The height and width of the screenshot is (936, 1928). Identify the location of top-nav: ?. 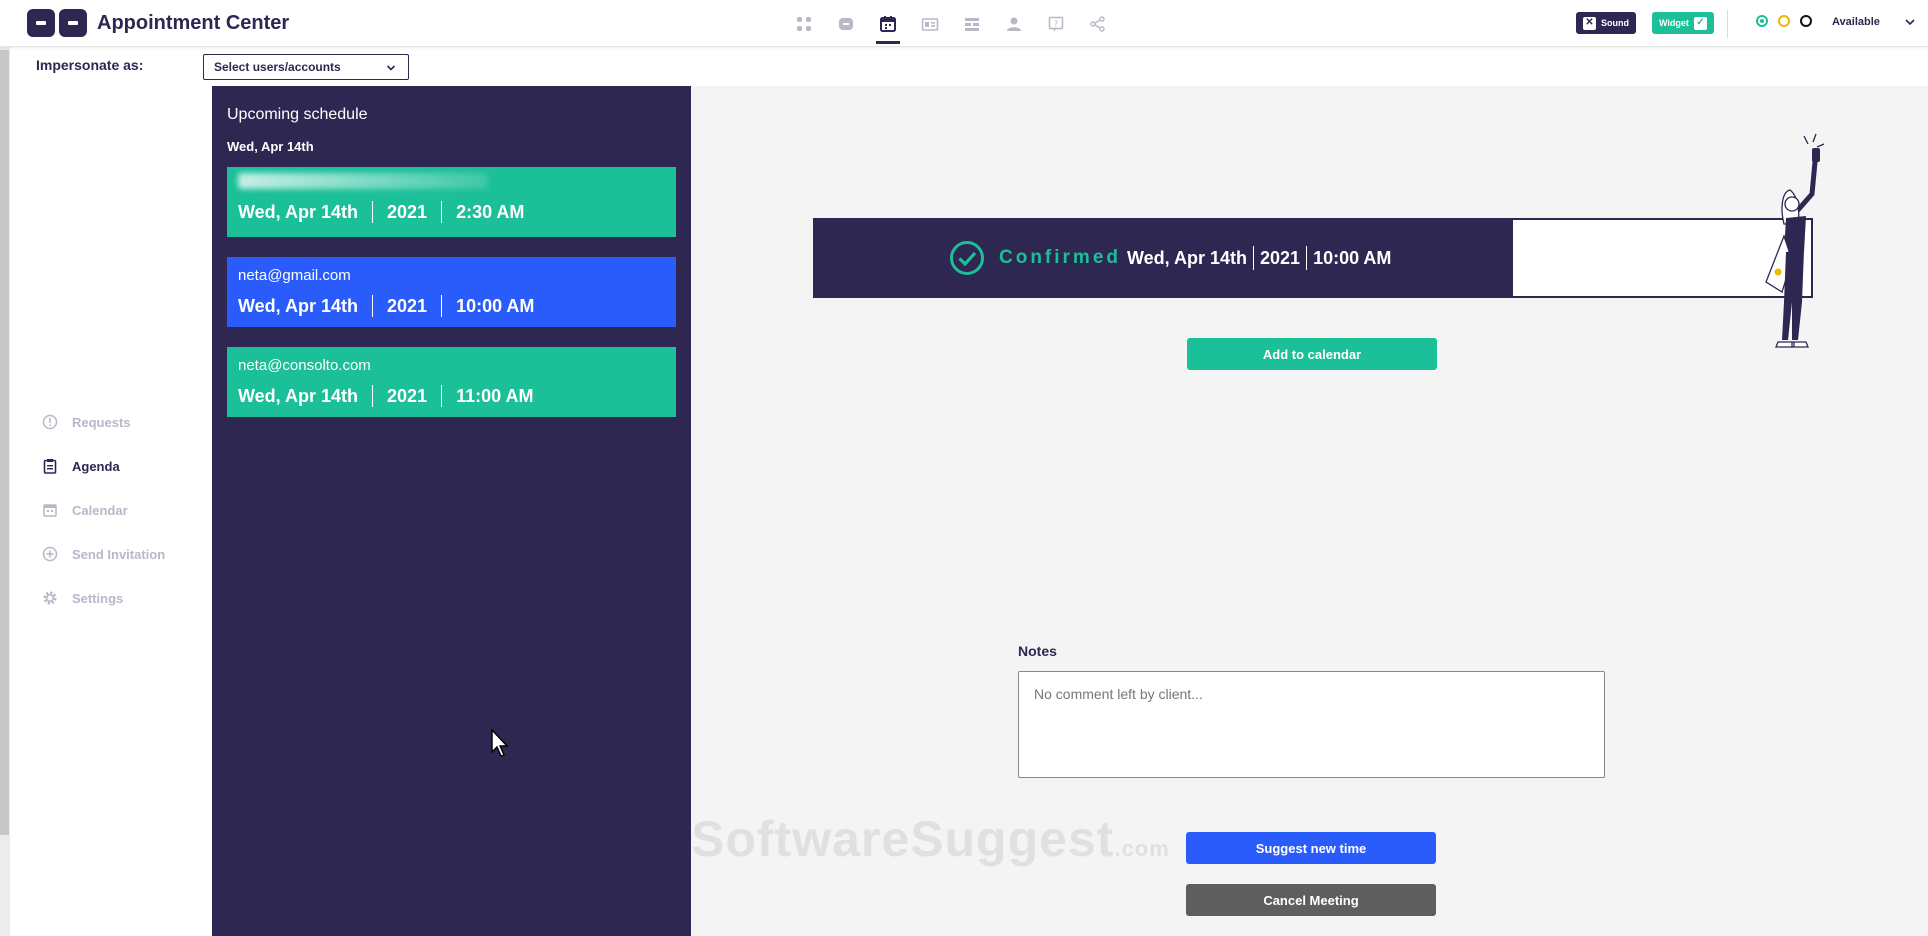
(951, 27).